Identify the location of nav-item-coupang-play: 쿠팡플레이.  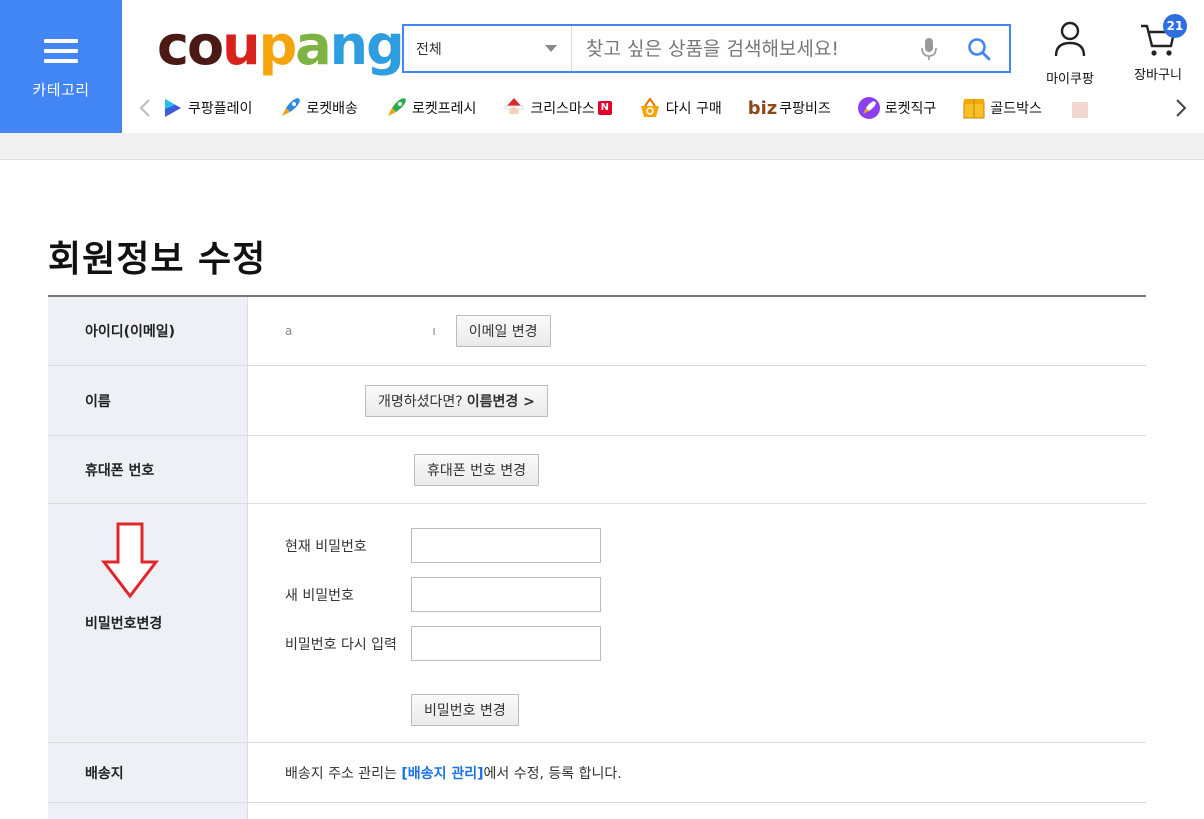
(206, 108).